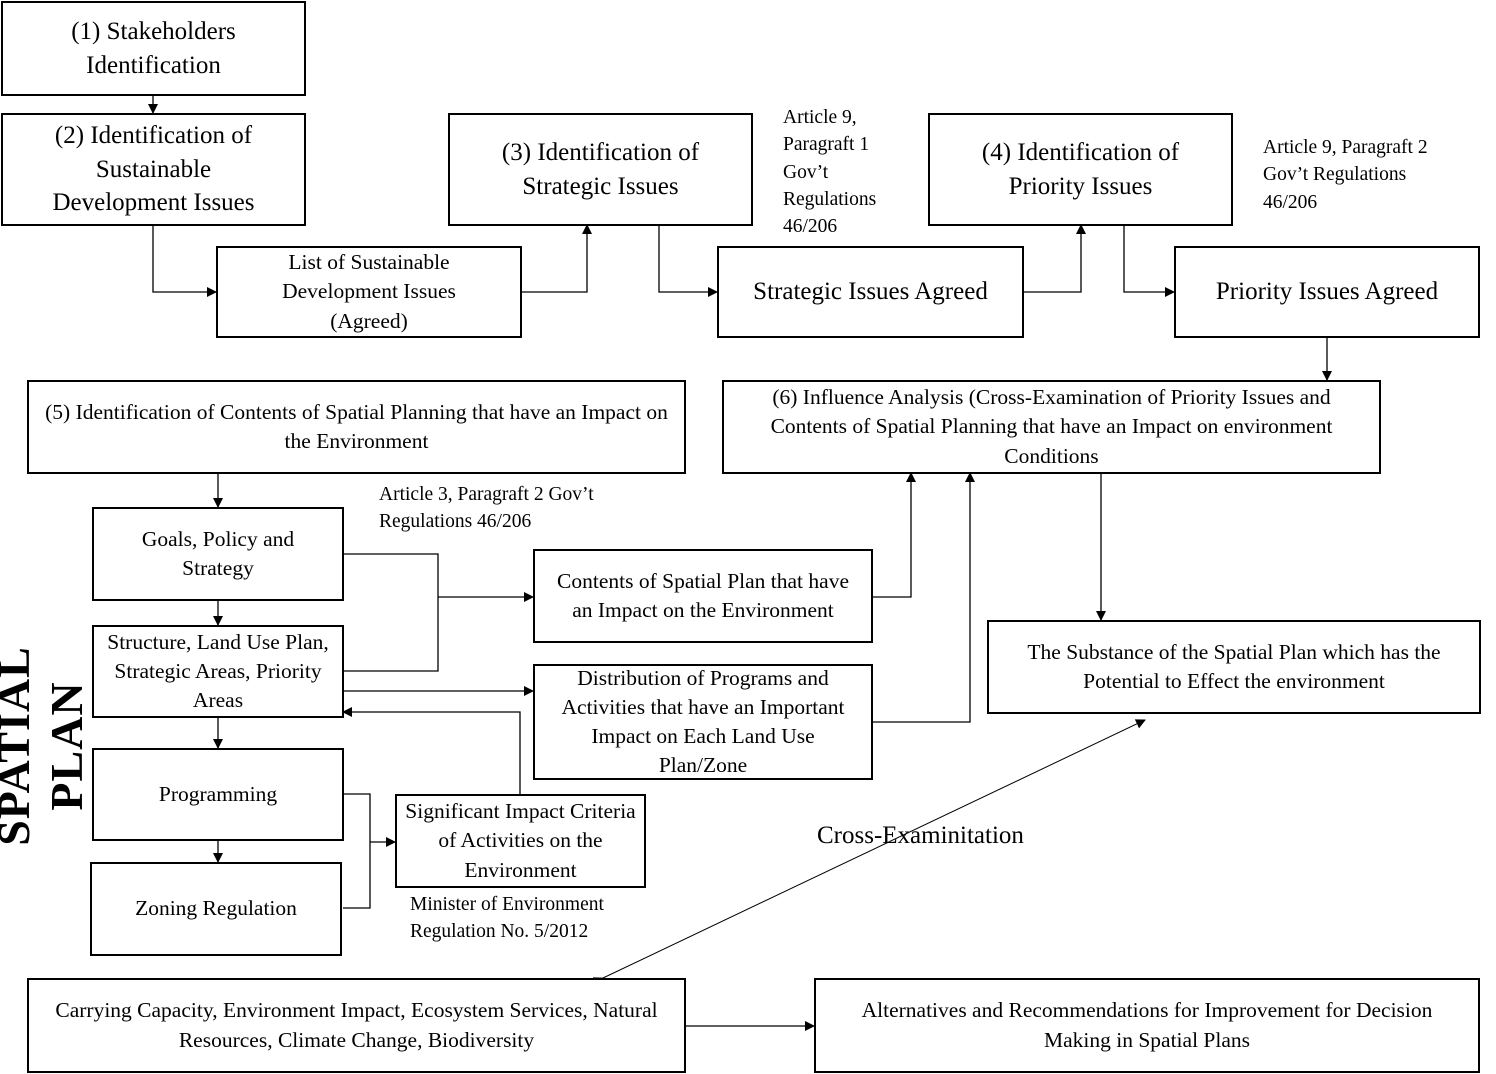  I want to click on box-programming: Programming, so click(218, 794).